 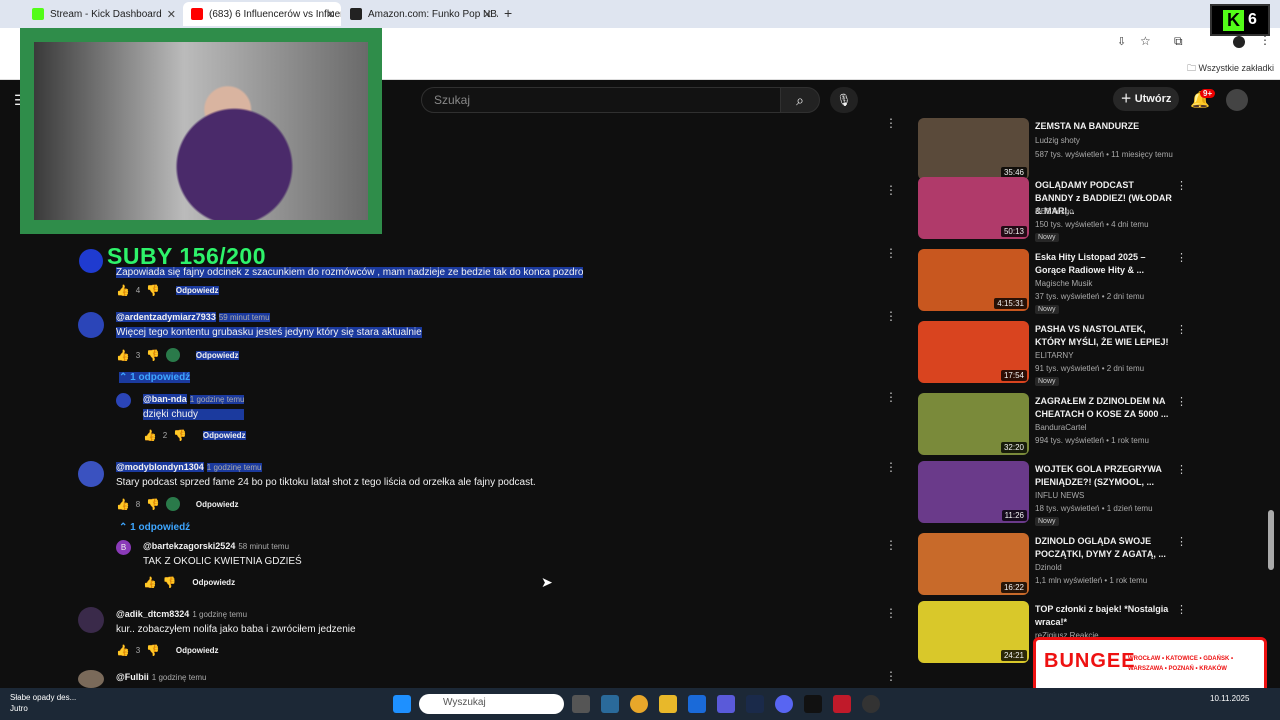 I want to click on outlook-icon, so click(x=697, y=704).